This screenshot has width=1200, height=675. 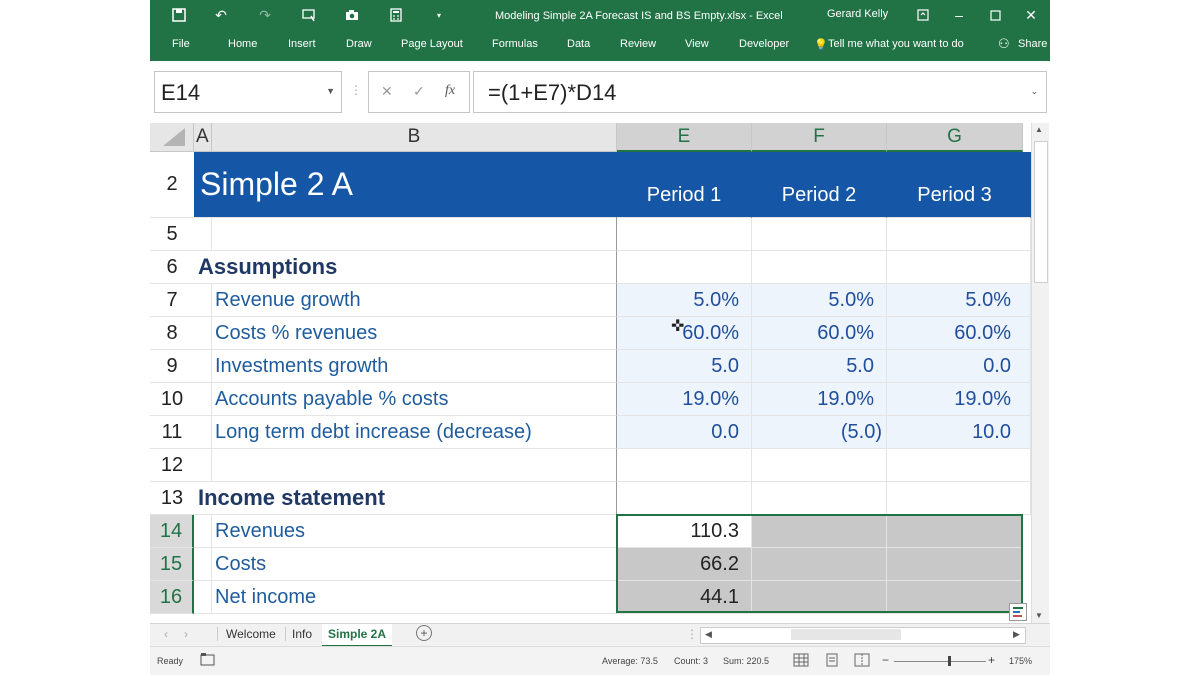 I want to click on row-header-2: 2, so click(x=172, y=185).